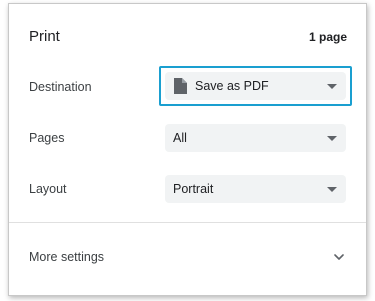  Describe the element at coordinates (339, 257) in the screenshot. I see `chevron-down-icon` at that location.